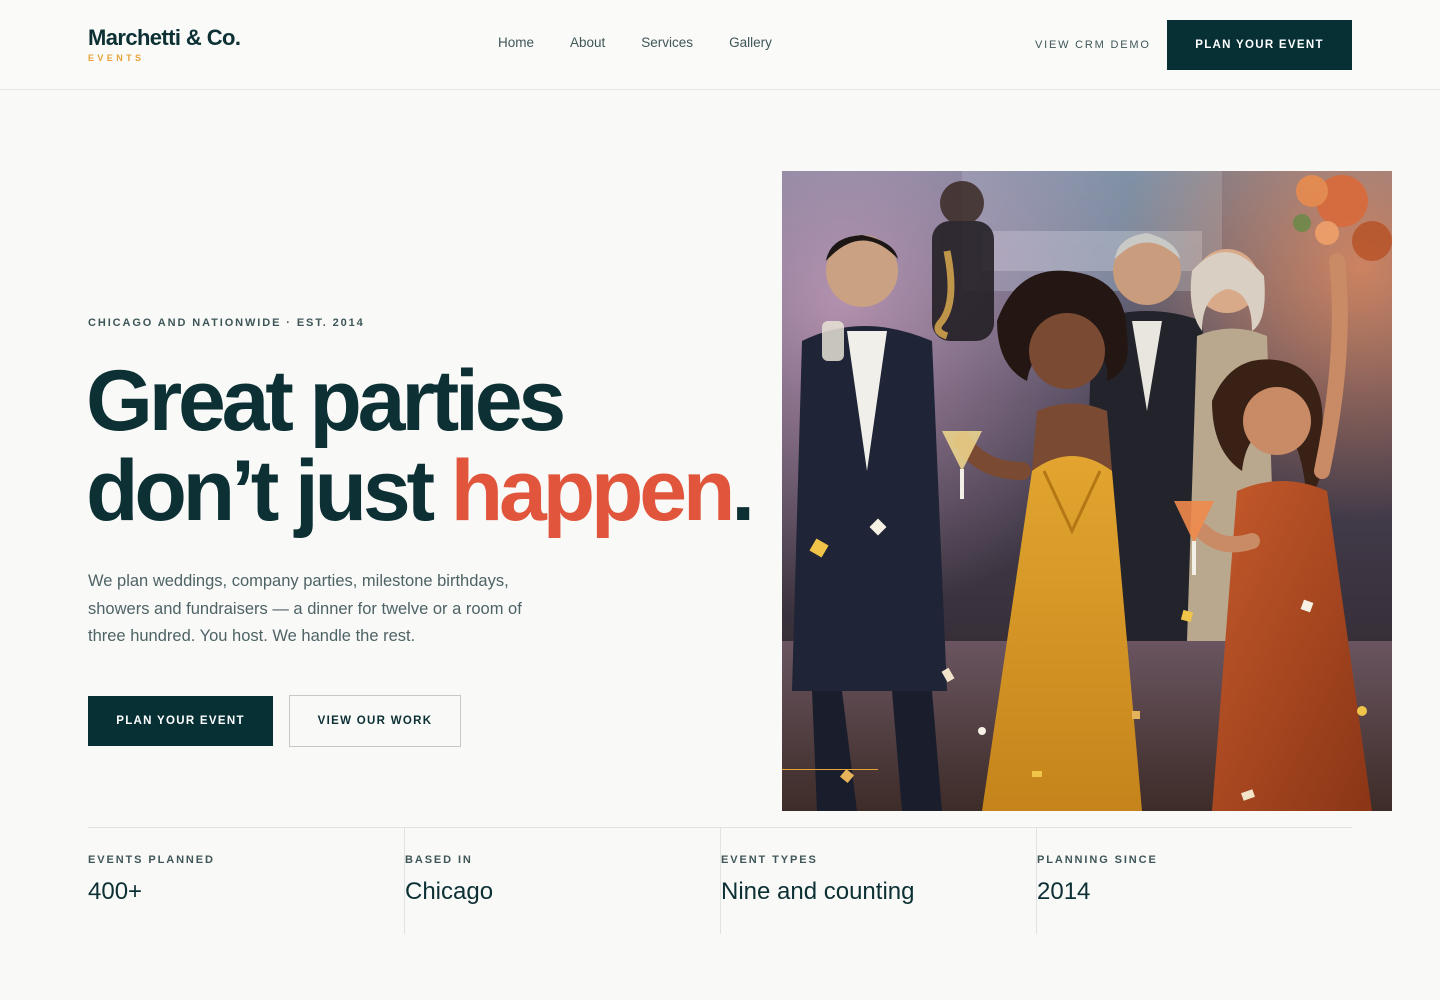 The width and height of the screenshot is (1440, 1000). Describe the element at coordinates (151, 860) in the screenshot. I see `stat-label: EVENTS PLANNED` at that location.